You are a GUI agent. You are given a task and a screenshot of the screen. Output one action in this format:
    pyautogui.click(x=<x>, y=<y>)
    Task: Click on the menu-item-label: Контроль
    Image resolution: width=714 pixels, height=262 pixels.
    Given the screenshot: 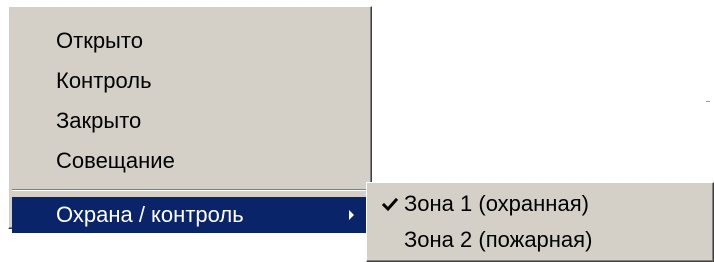 What is the action you would take?
    pyautogui.click(x=104, y=80)
    